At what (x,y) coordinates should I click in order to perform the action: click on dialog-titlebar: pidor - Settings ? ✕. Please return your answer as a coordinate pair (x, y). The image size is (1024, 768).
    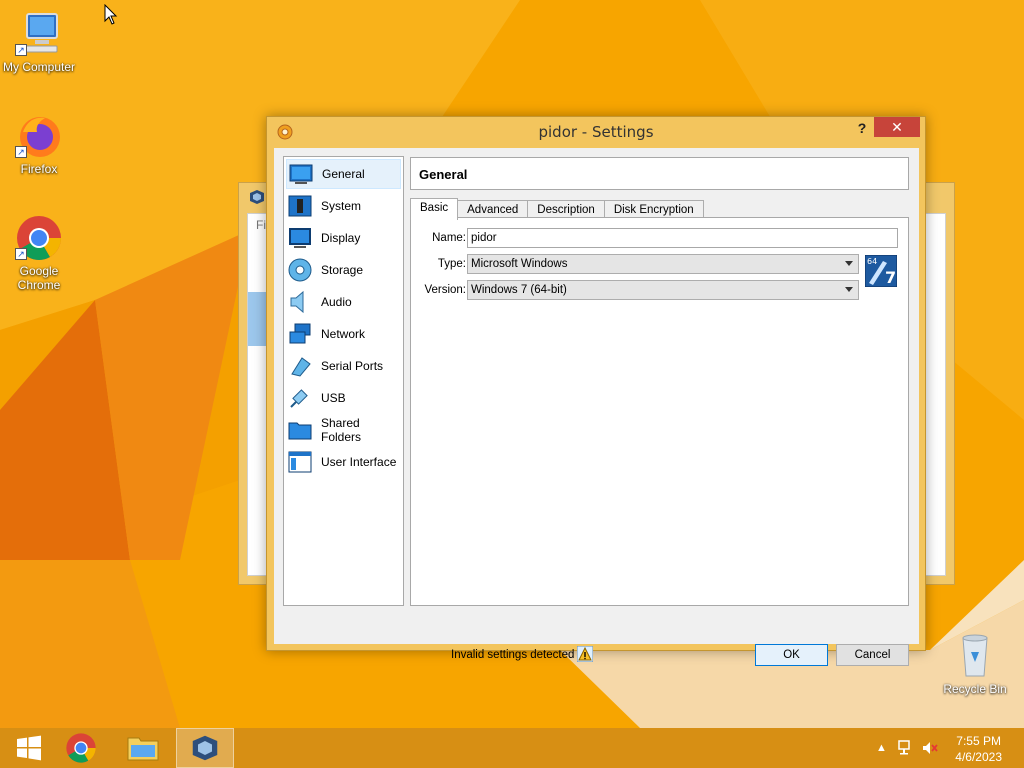
    Looking at the image, I should click on (596, 132).